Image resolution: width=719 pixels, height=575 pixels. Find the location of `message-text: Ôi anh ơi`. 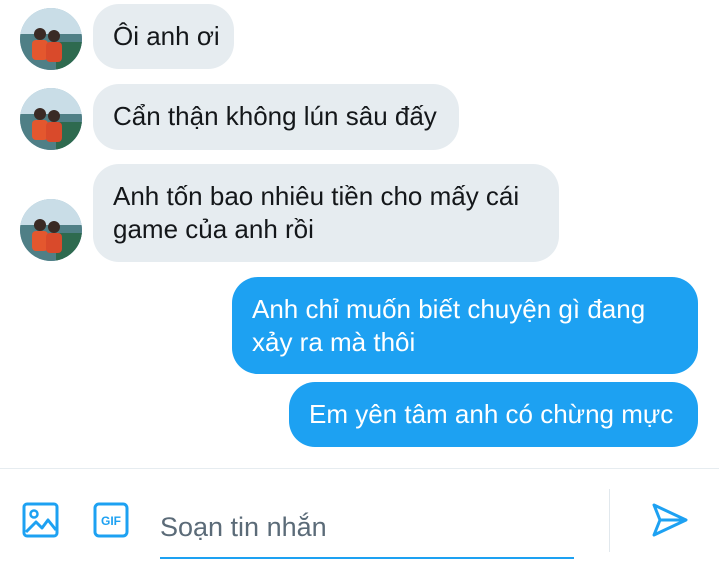

message-text: Ôi anh ơi is located at coordinates (166, 36).